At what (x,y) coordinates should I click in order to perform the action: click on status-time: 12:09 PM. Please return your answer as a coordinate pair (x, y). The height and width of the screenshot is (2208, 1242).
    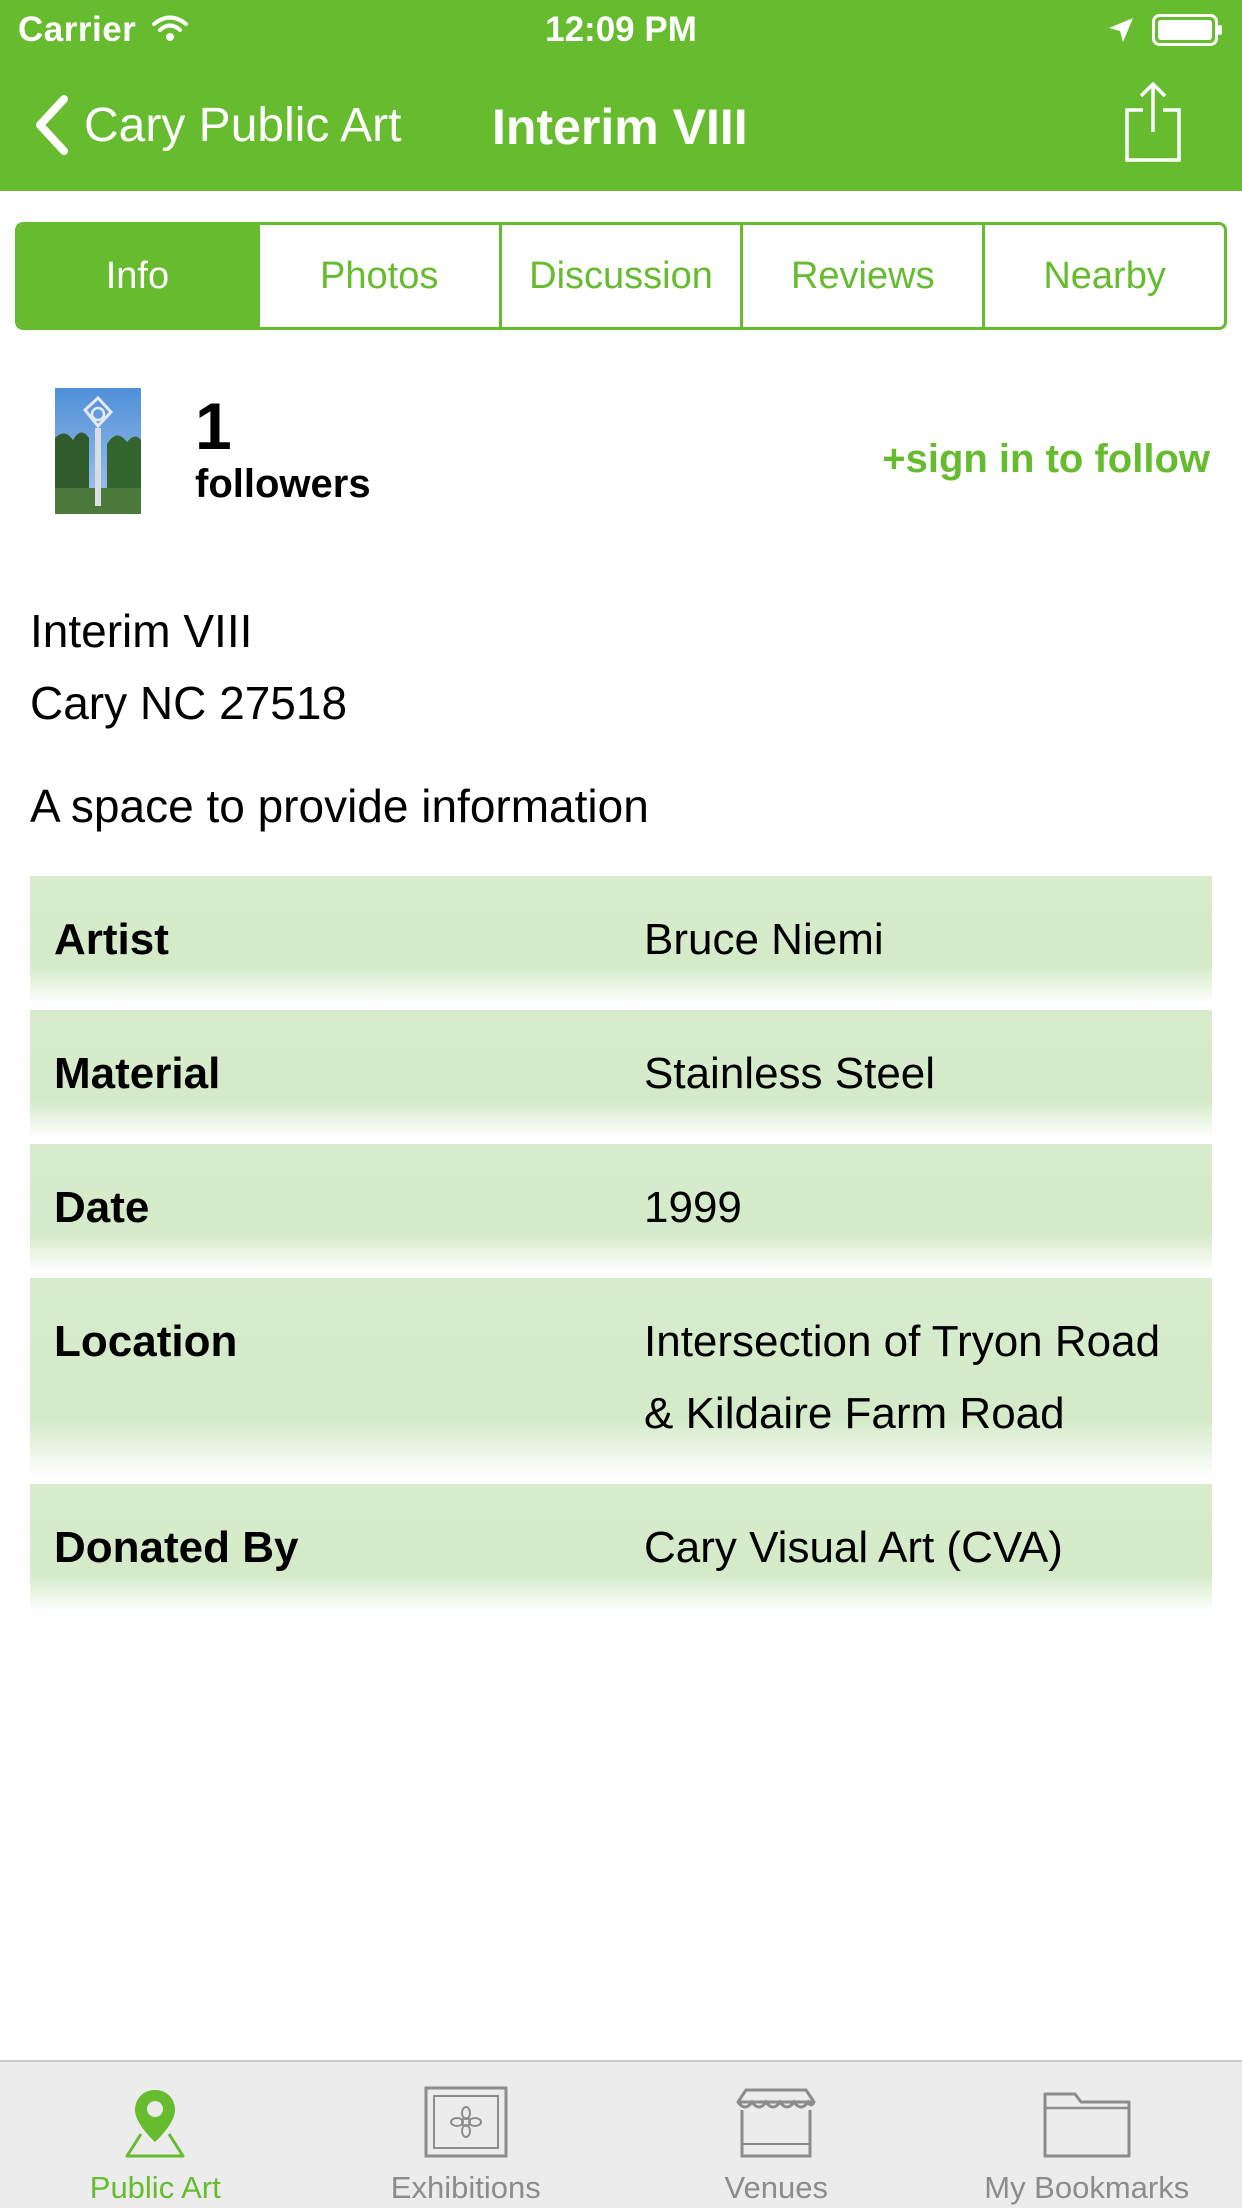
    Looking at the image, I should click on (621, 29).